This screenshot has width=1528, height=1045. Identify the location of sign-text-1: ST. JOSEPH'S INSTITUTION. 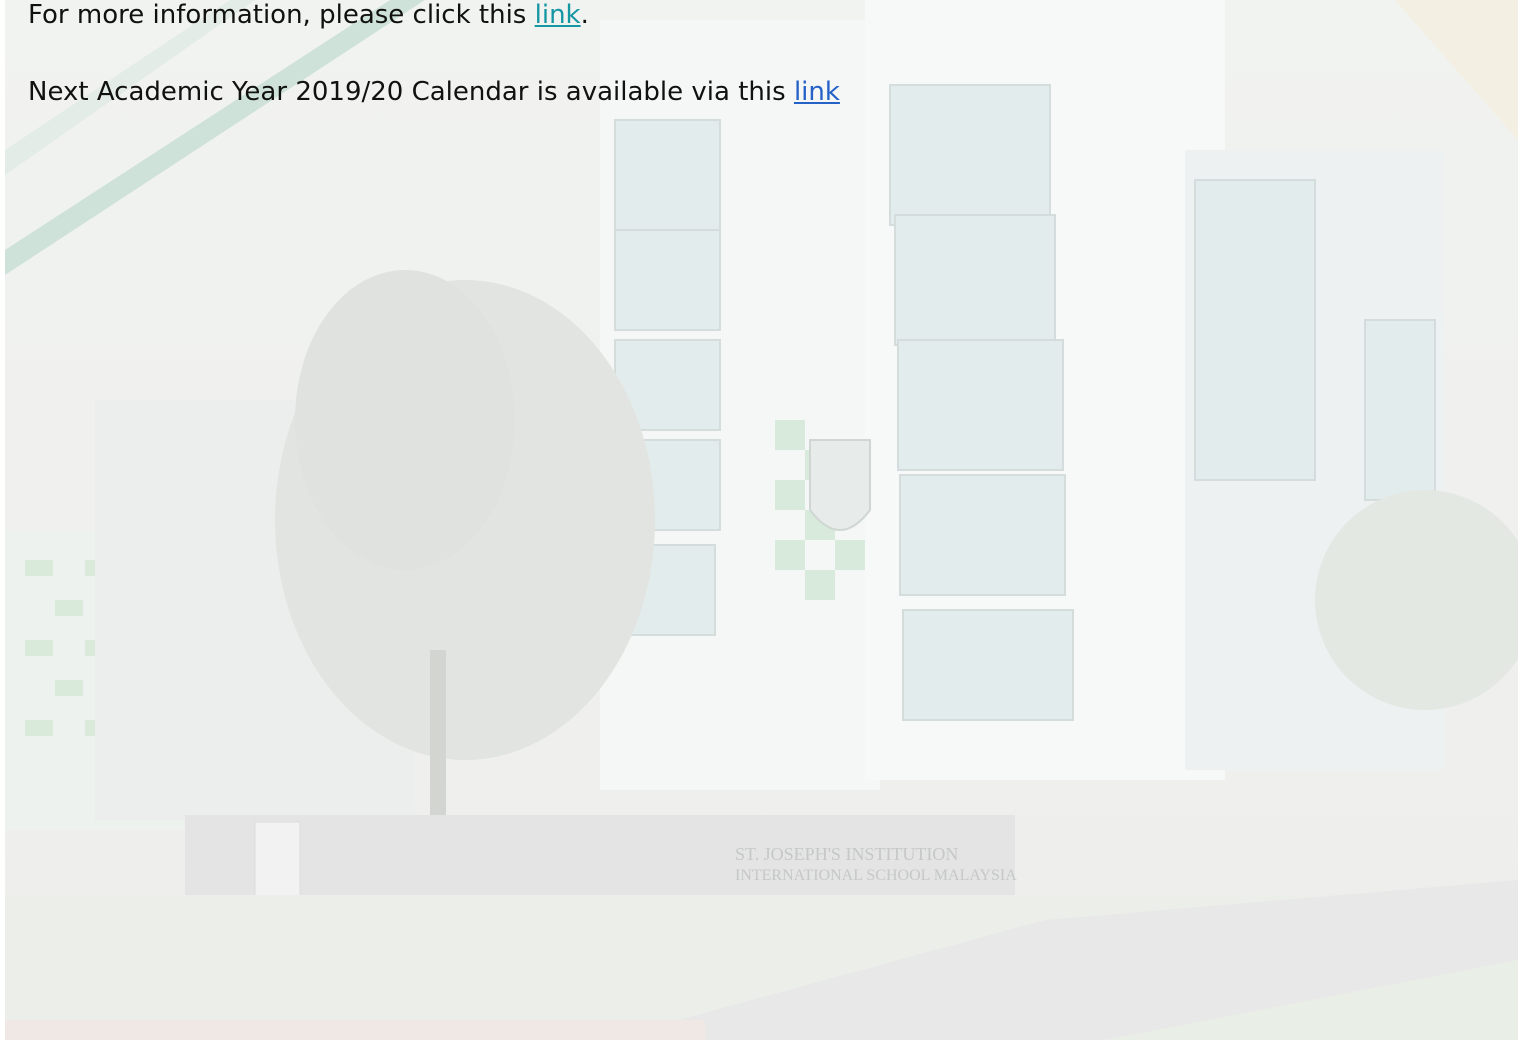
(846, 854).